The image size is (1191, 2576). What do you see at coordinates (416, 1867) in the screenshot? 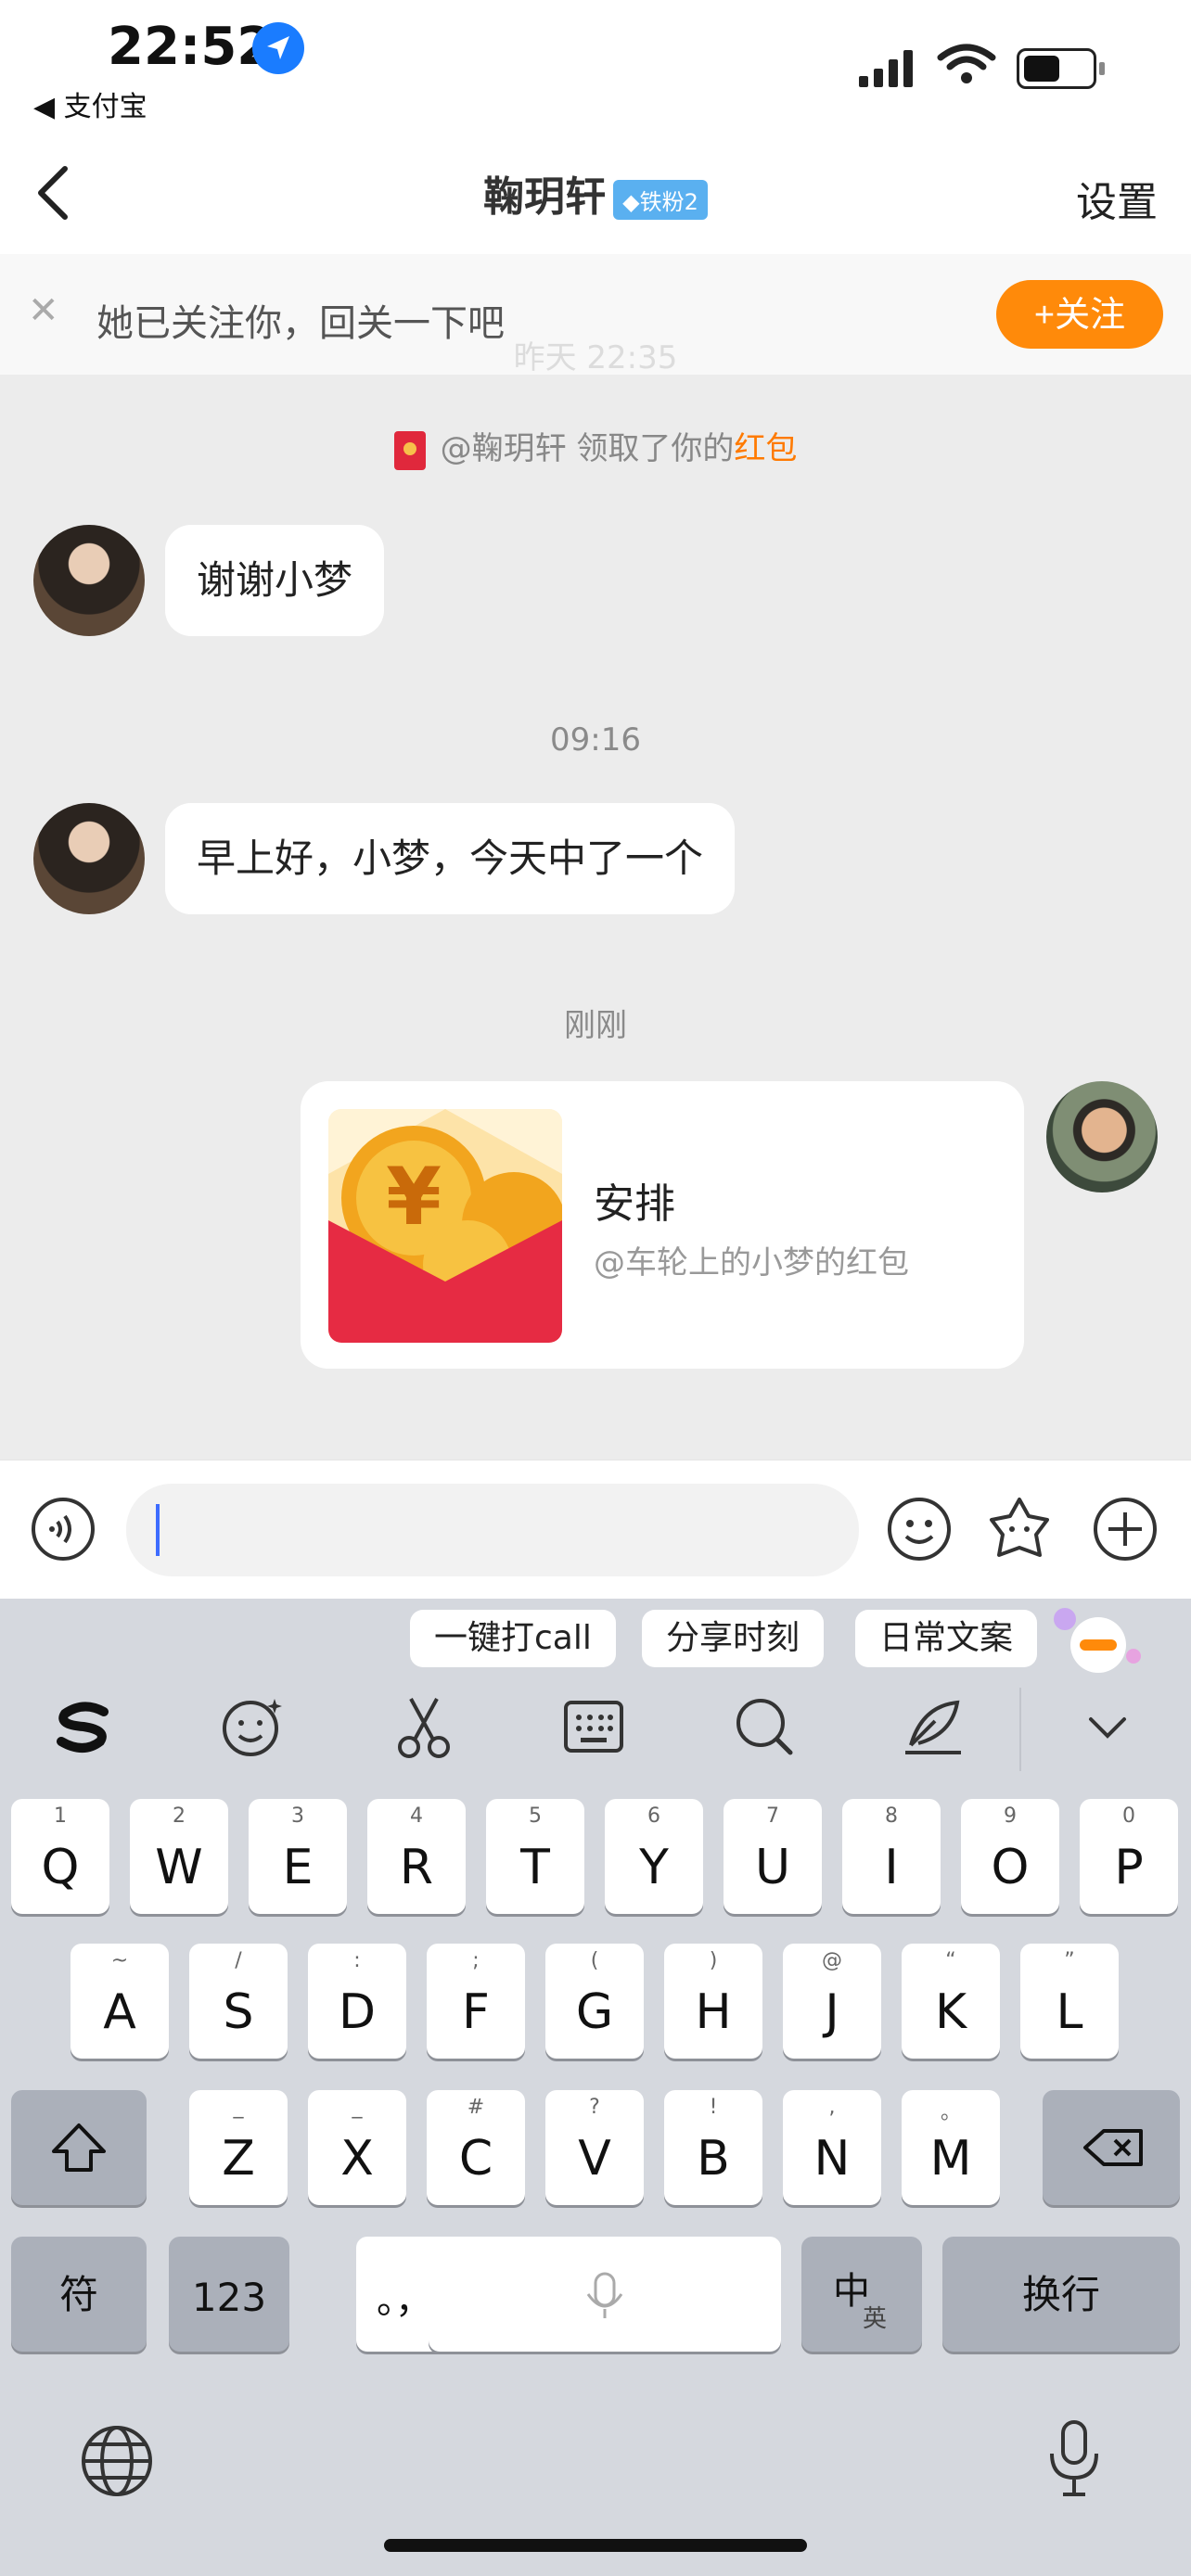
I see `key-label: R` at bounding box center [416, 1867].